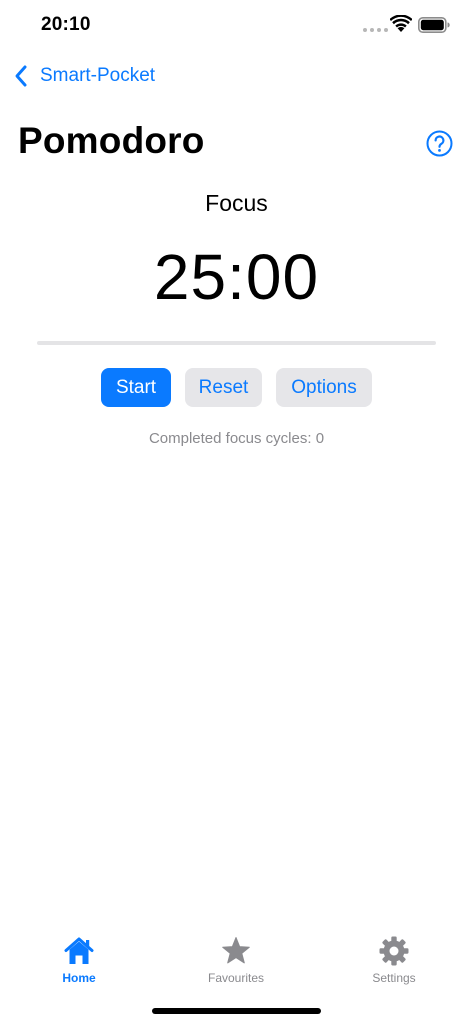  I want to click on start-button: Start, so click(136, 387).